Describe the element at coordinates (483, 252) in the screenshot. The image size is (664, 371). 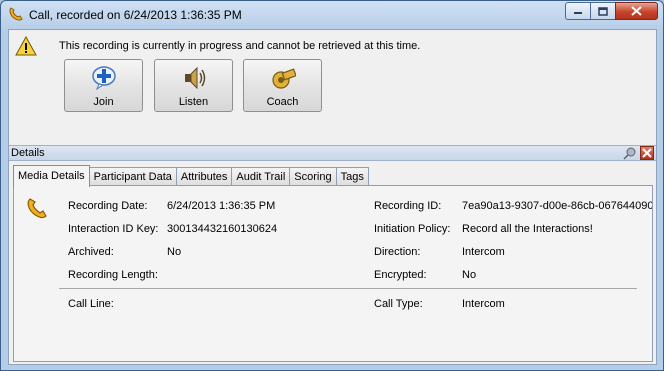
I see `direction-value: Intercom` at that location.